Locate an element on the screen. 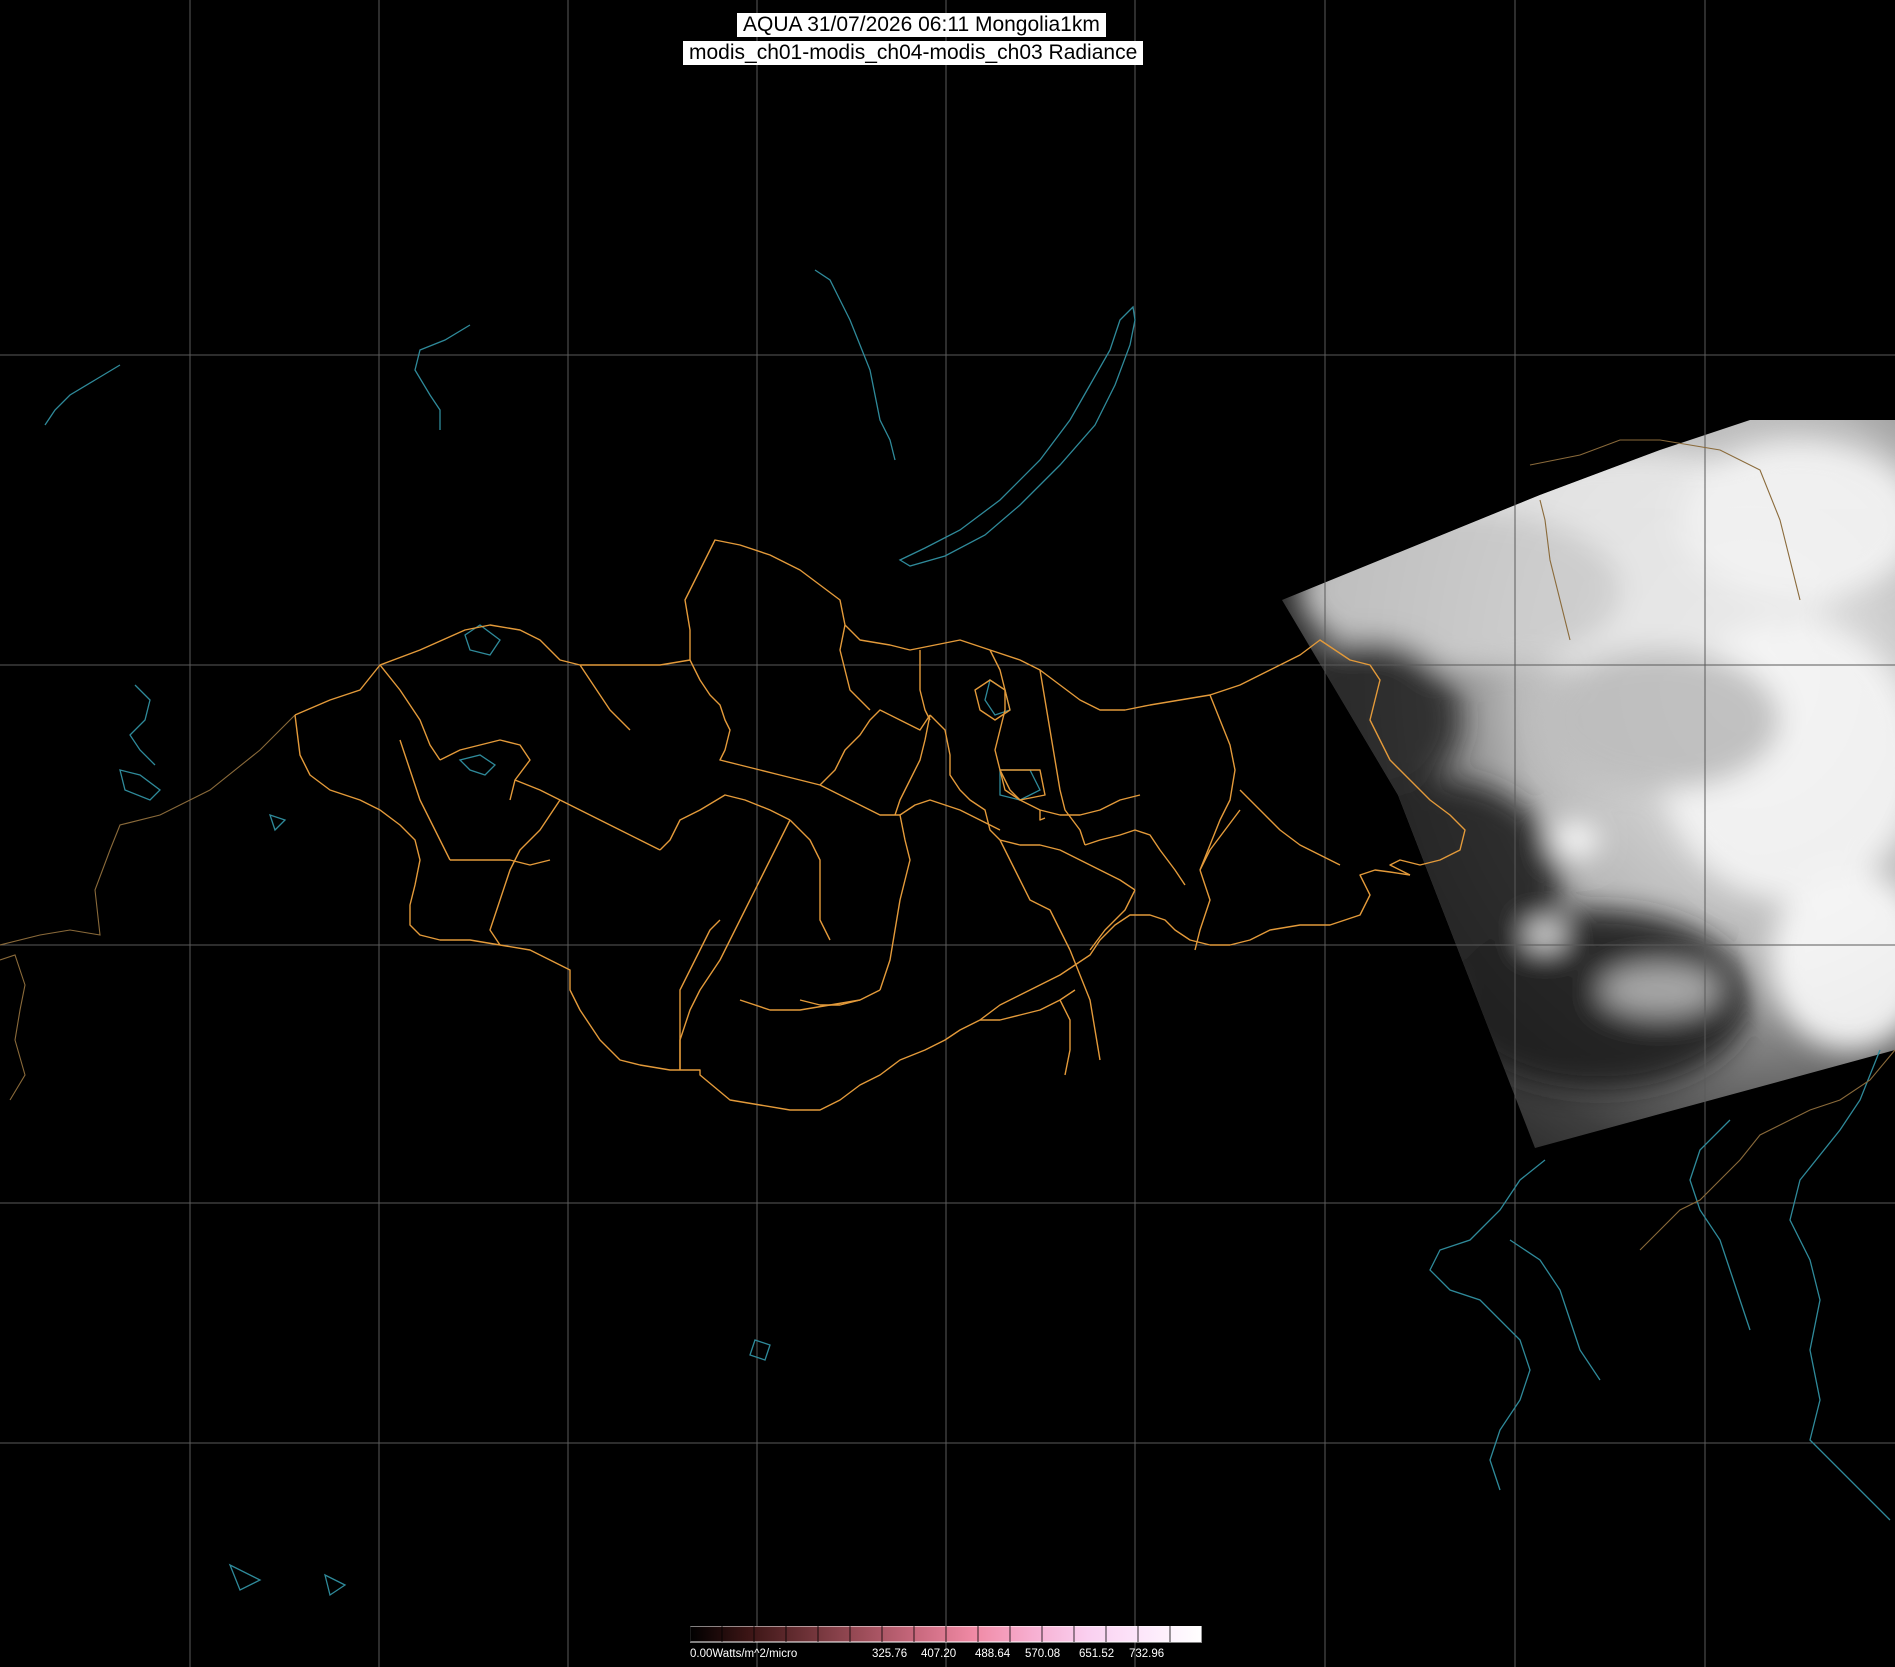 The width and height of the screenshot is (1895, 1667). colorbar-tick-label: 570.08 is located at coordinates (1043, 1654).